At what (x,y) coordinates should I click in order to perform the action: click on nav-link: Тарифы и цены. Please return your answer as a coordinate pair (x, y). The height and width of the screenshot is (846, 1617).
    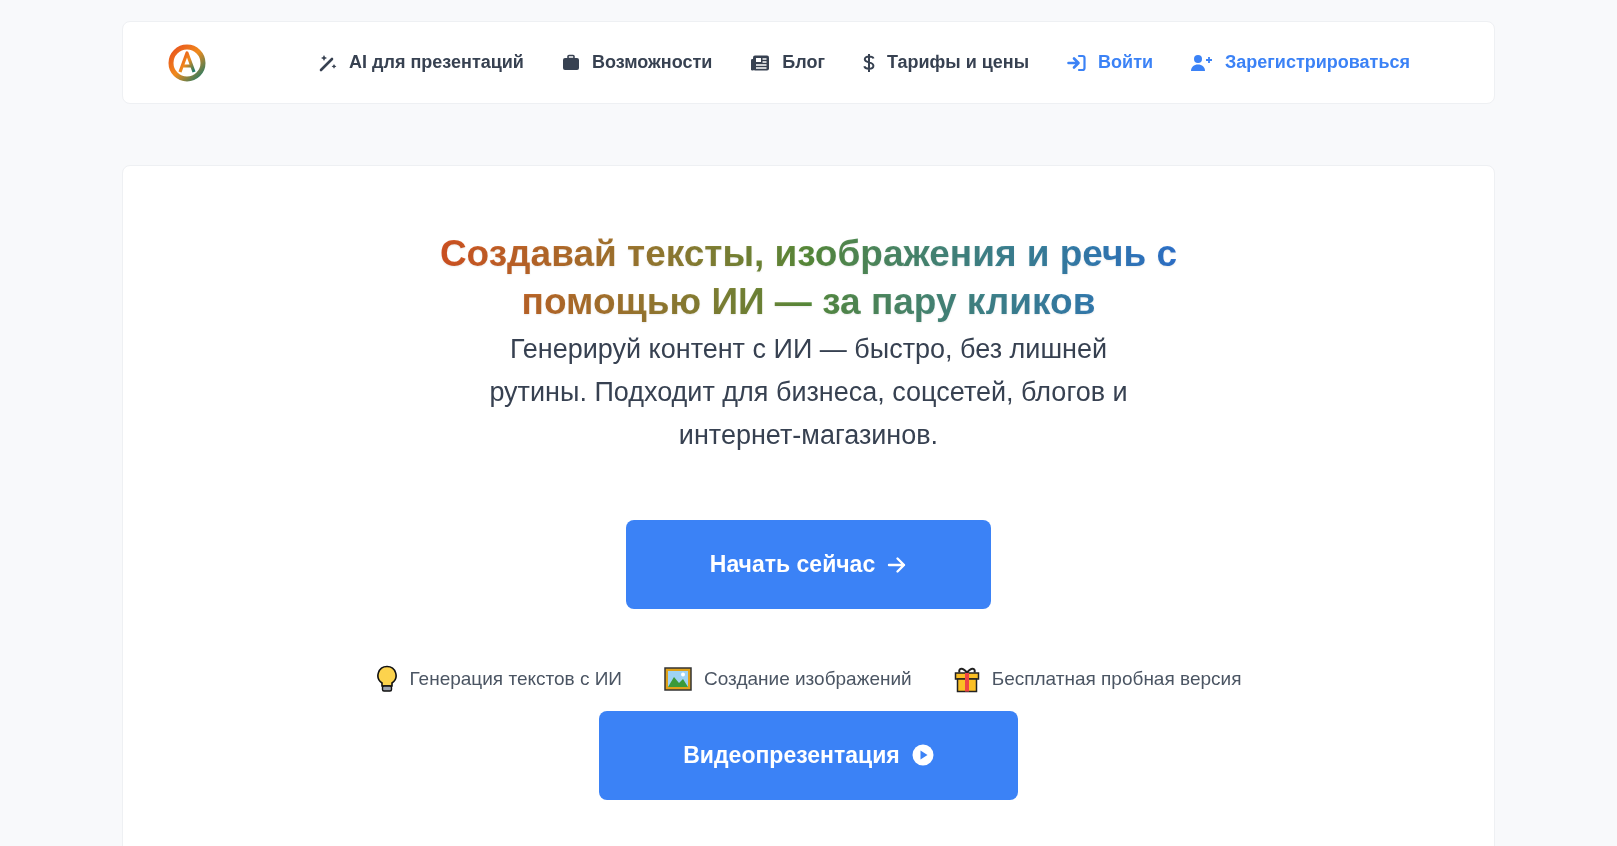
    Looking at the image, I should click on (946, 62).